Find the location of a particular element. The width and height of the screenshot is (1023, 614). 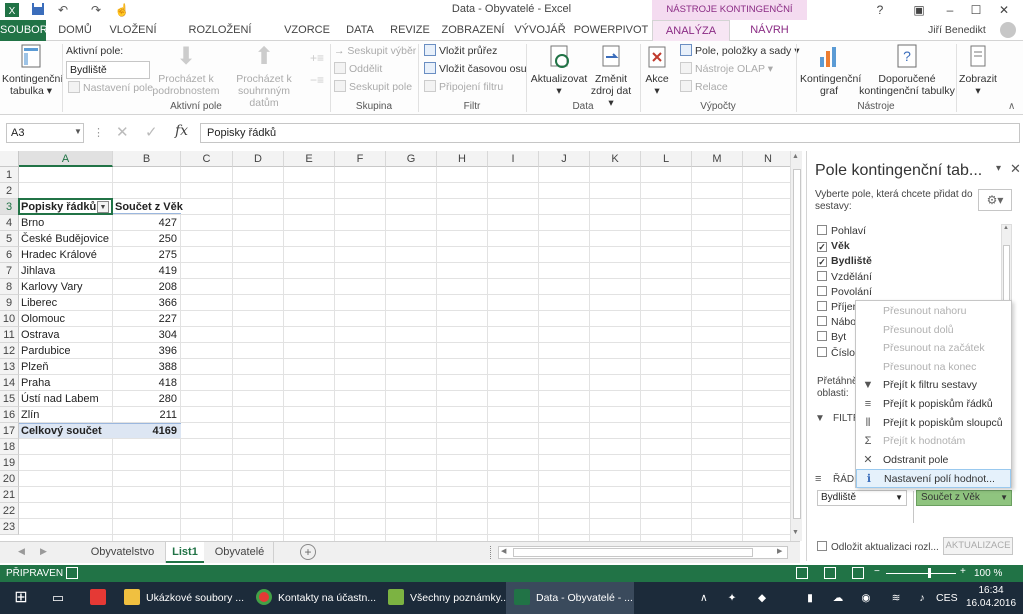

pivot-value: 227 is located at coordinates (147, 319).